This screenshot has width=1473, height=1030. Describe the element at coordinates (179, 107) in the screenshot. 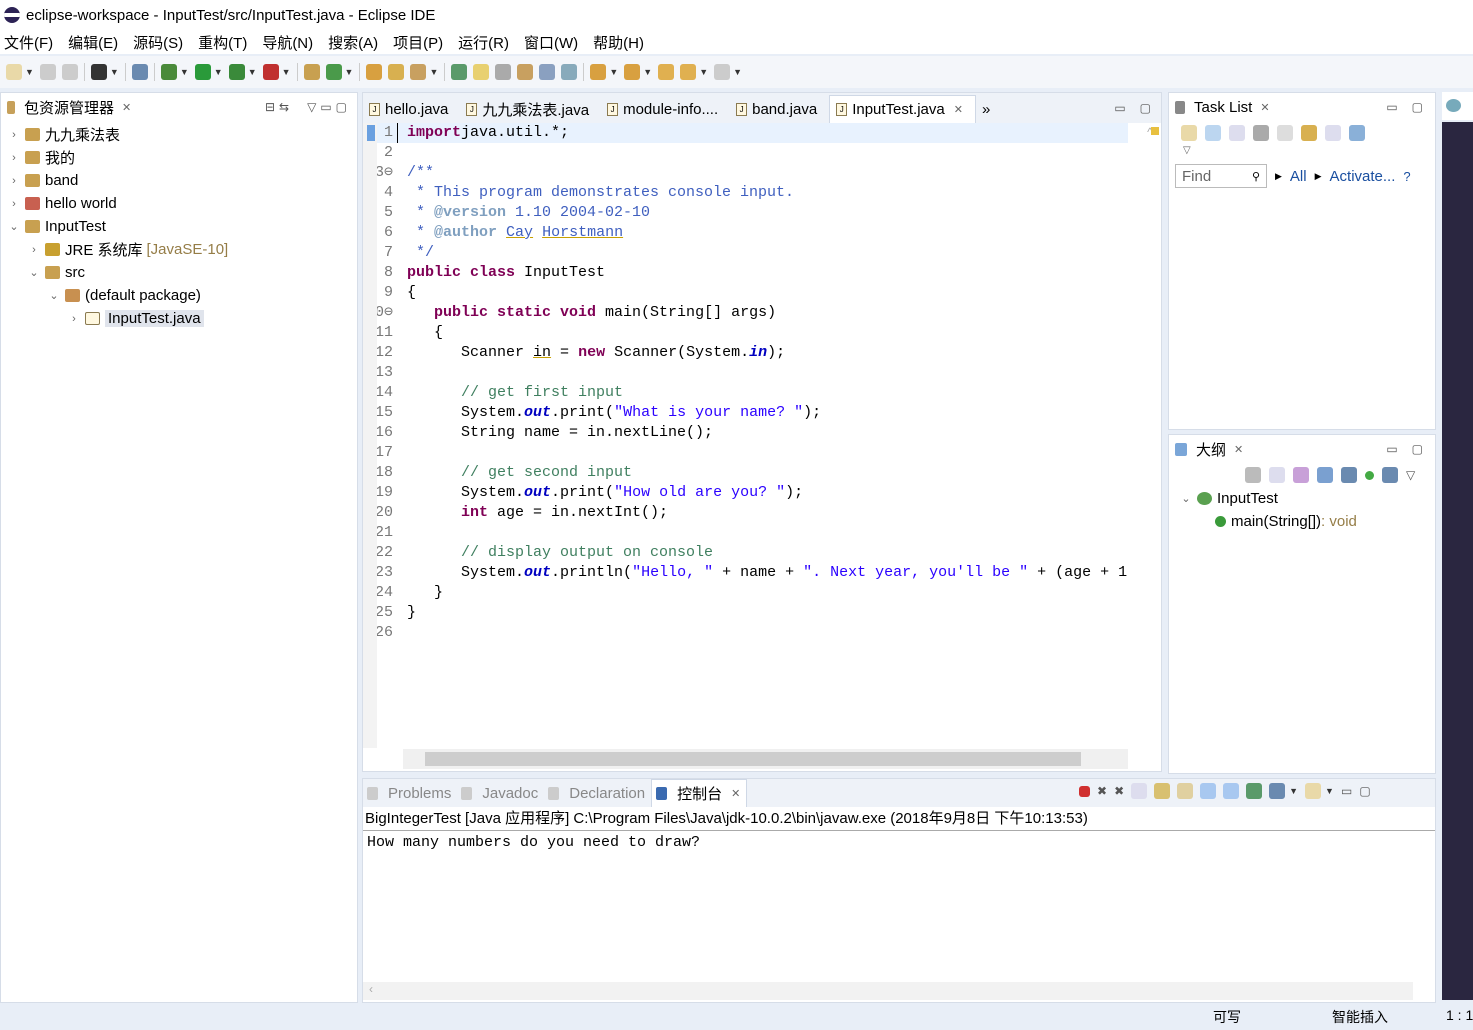

I see `package-explorer-tab: 包资源管理器 ✕ ⊟ ⇆ ▽ ▭ ▢` at that location.